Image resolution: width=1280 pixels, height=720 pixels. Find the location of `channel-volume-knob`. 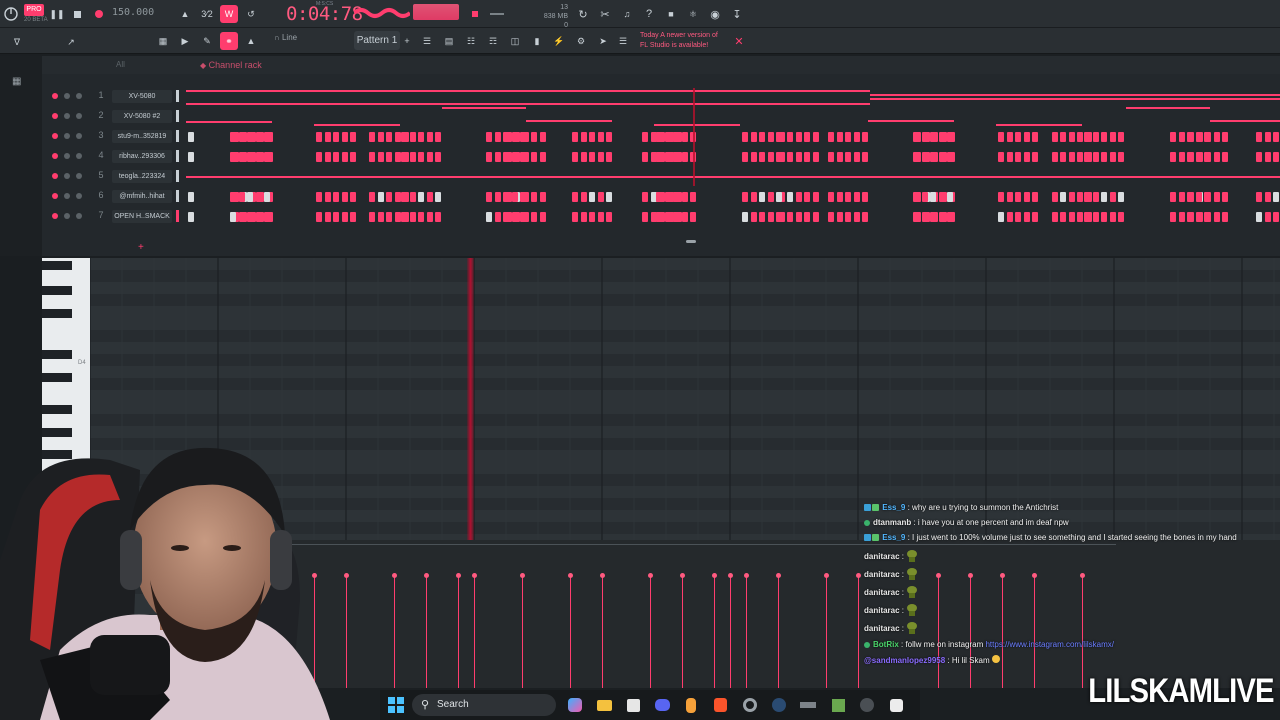

channel-volume-knob is located at coordinates (79, 156).